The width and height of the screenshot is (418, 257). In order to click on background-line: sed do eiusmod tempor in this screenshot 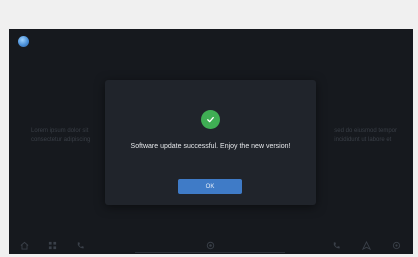, I will do `click(365, 131)`.